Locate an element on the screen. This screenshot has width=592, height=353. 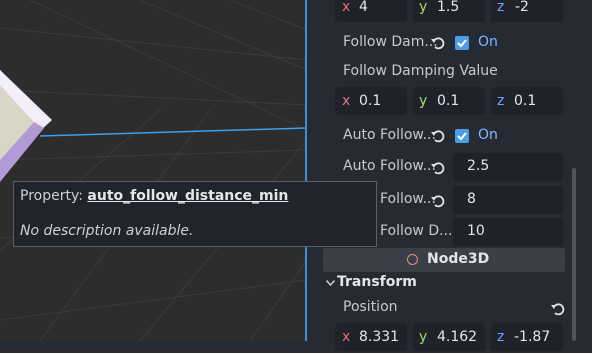
position-row: Position is located at coordinates (449, 308).